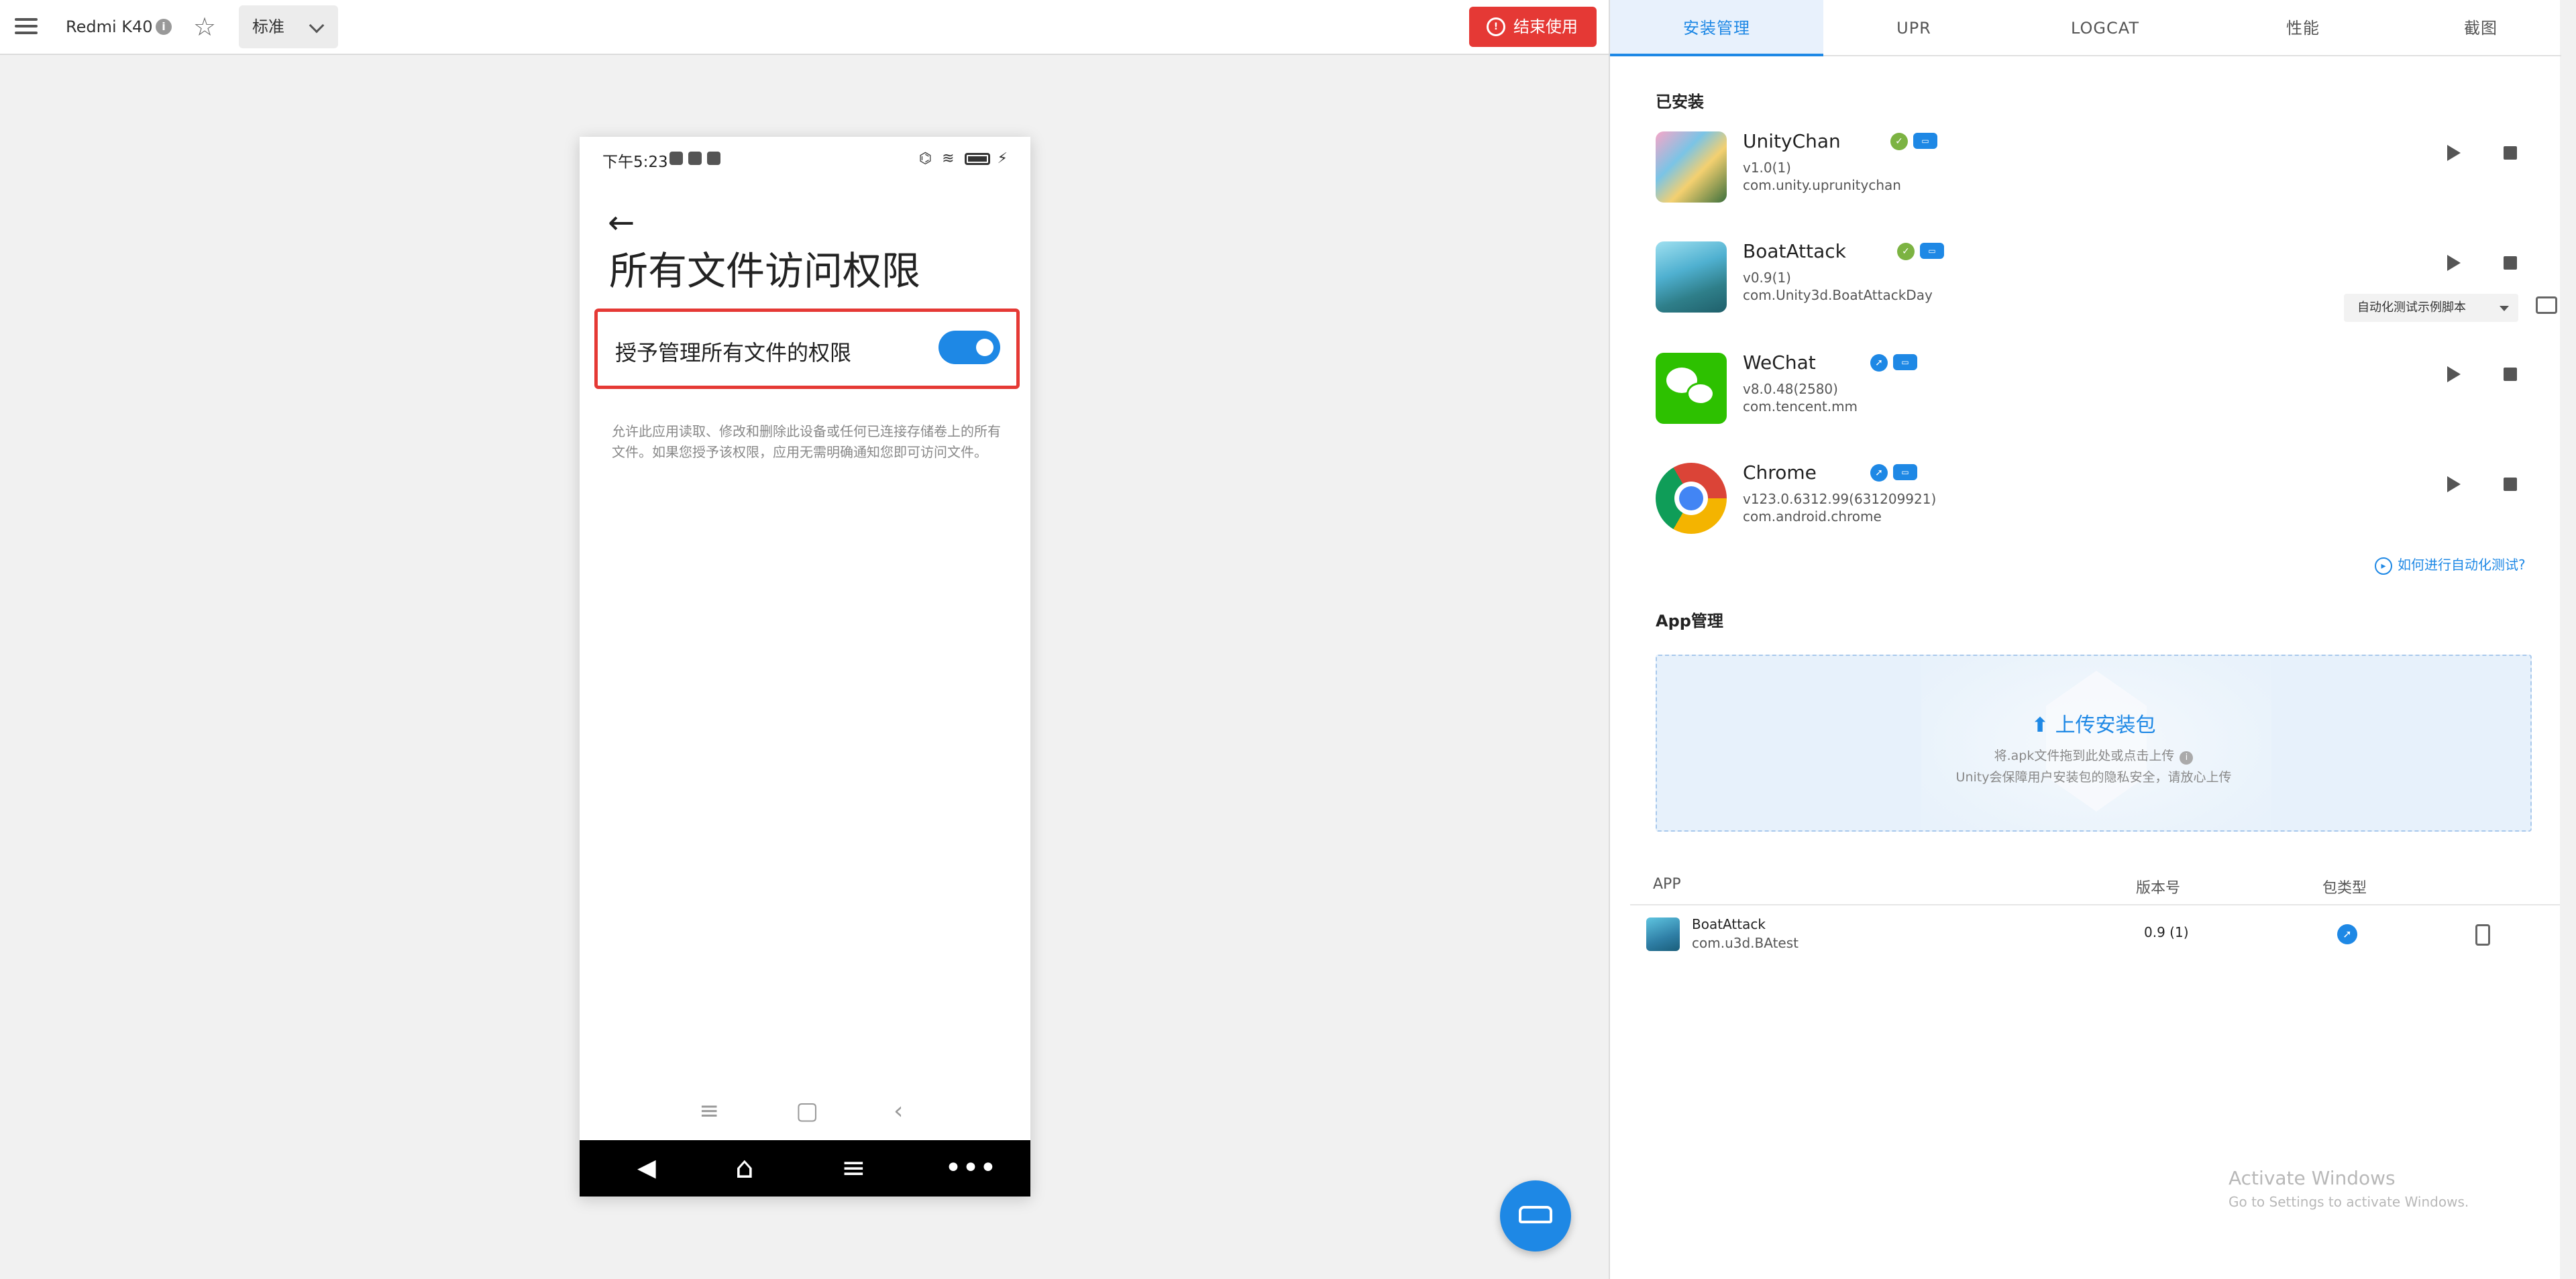 This screenshot has height=1279, width=2576. I want to click on permission-toggle, so click(969, 347).